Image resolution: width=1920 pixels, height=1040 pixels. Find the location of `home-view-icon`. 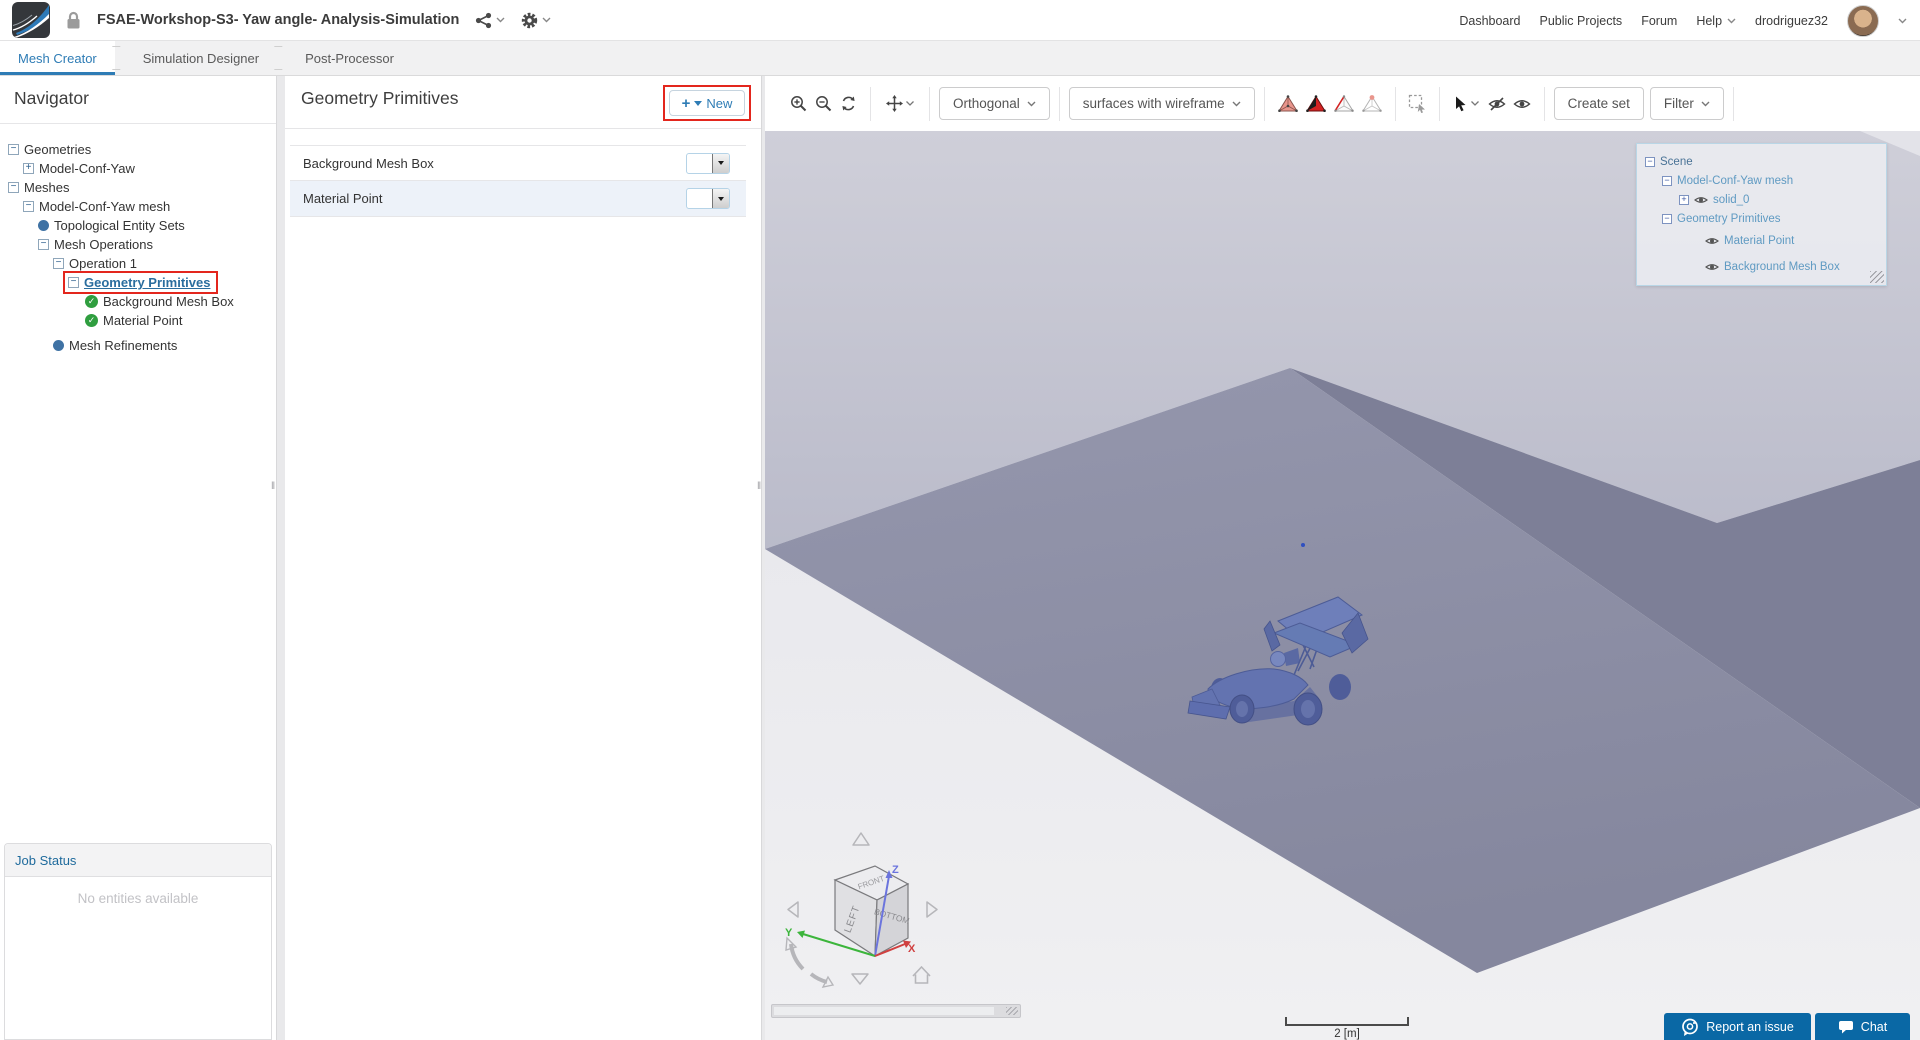

home-view-icon is located at coordinates (921, 974).